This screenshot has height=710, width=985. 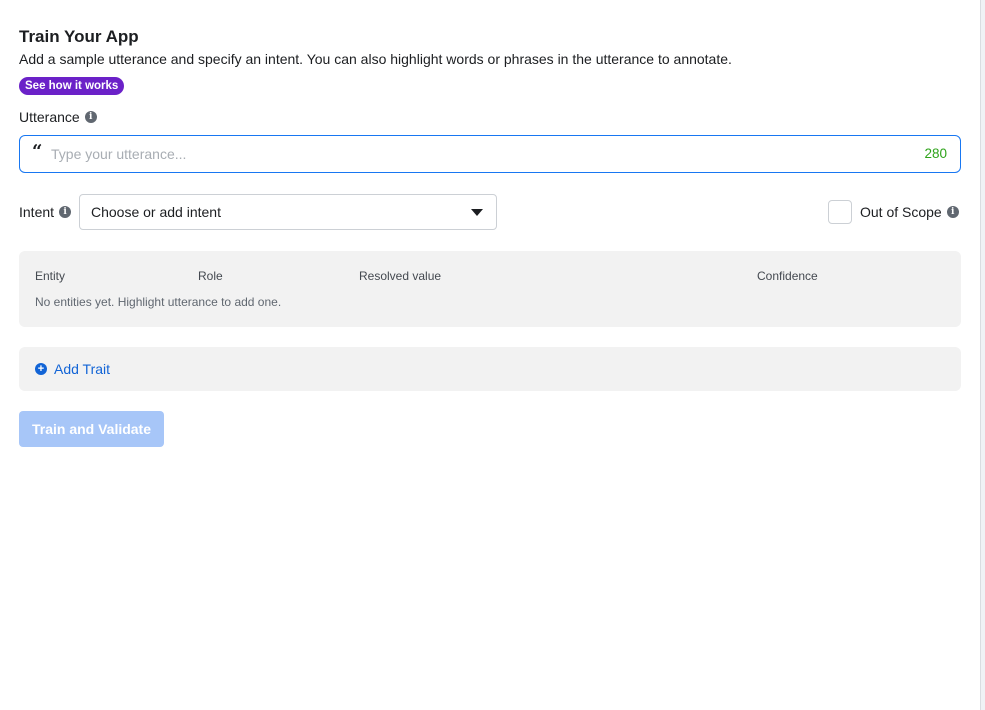 What do you see at coordinates (490, 369) in the screenshot?
I see `traits-section: + Add Trait` at bounding box center [490, 369].